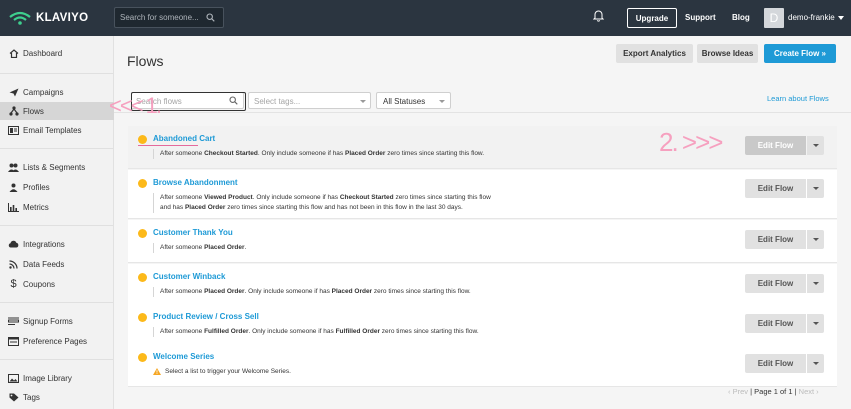 Image resolution: width=851 pixels, height=409 pixels. Describe the element at coordinates (800, 53) in the screenshot. I see `create-flow-button: Create Flow »` at that location.